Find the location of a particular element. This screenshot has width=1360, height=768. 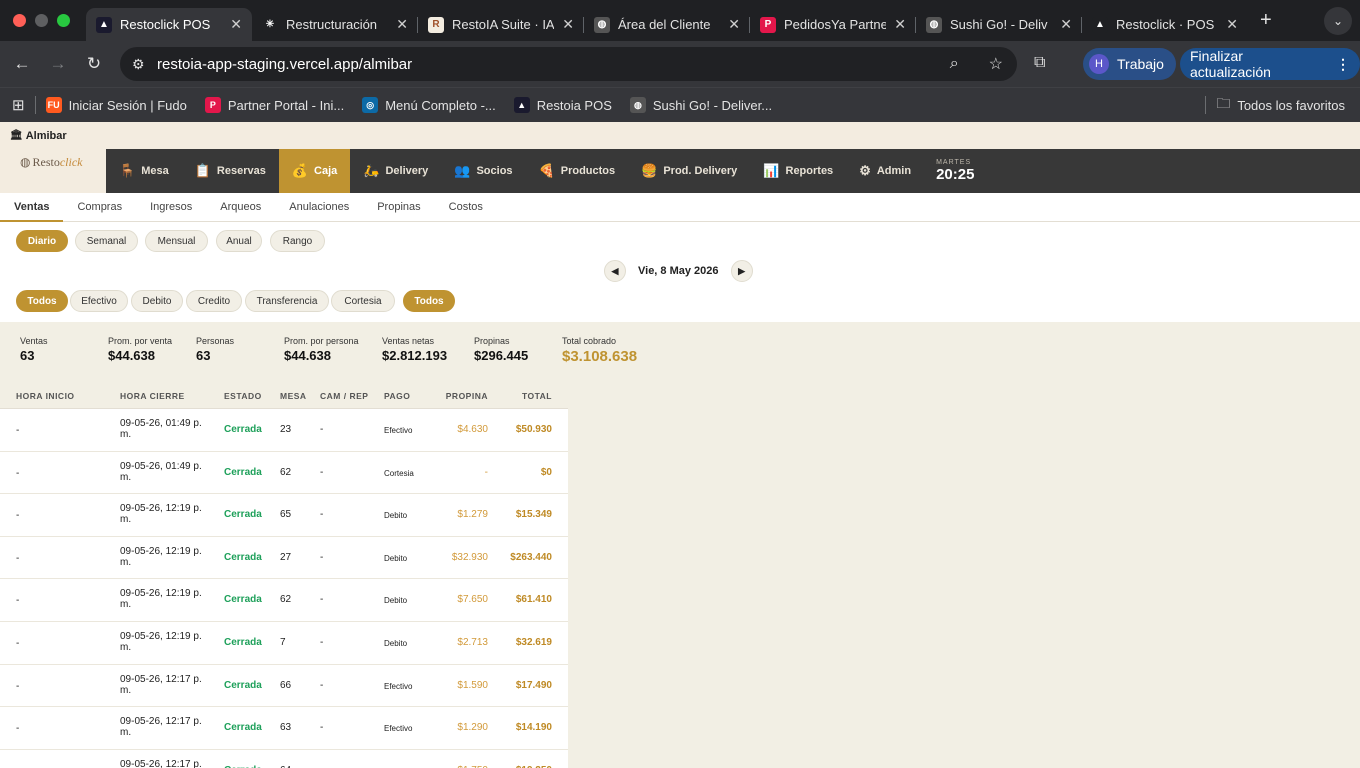

restaurant-header: 🏛 Almibar is located at coordinates (680, 135).